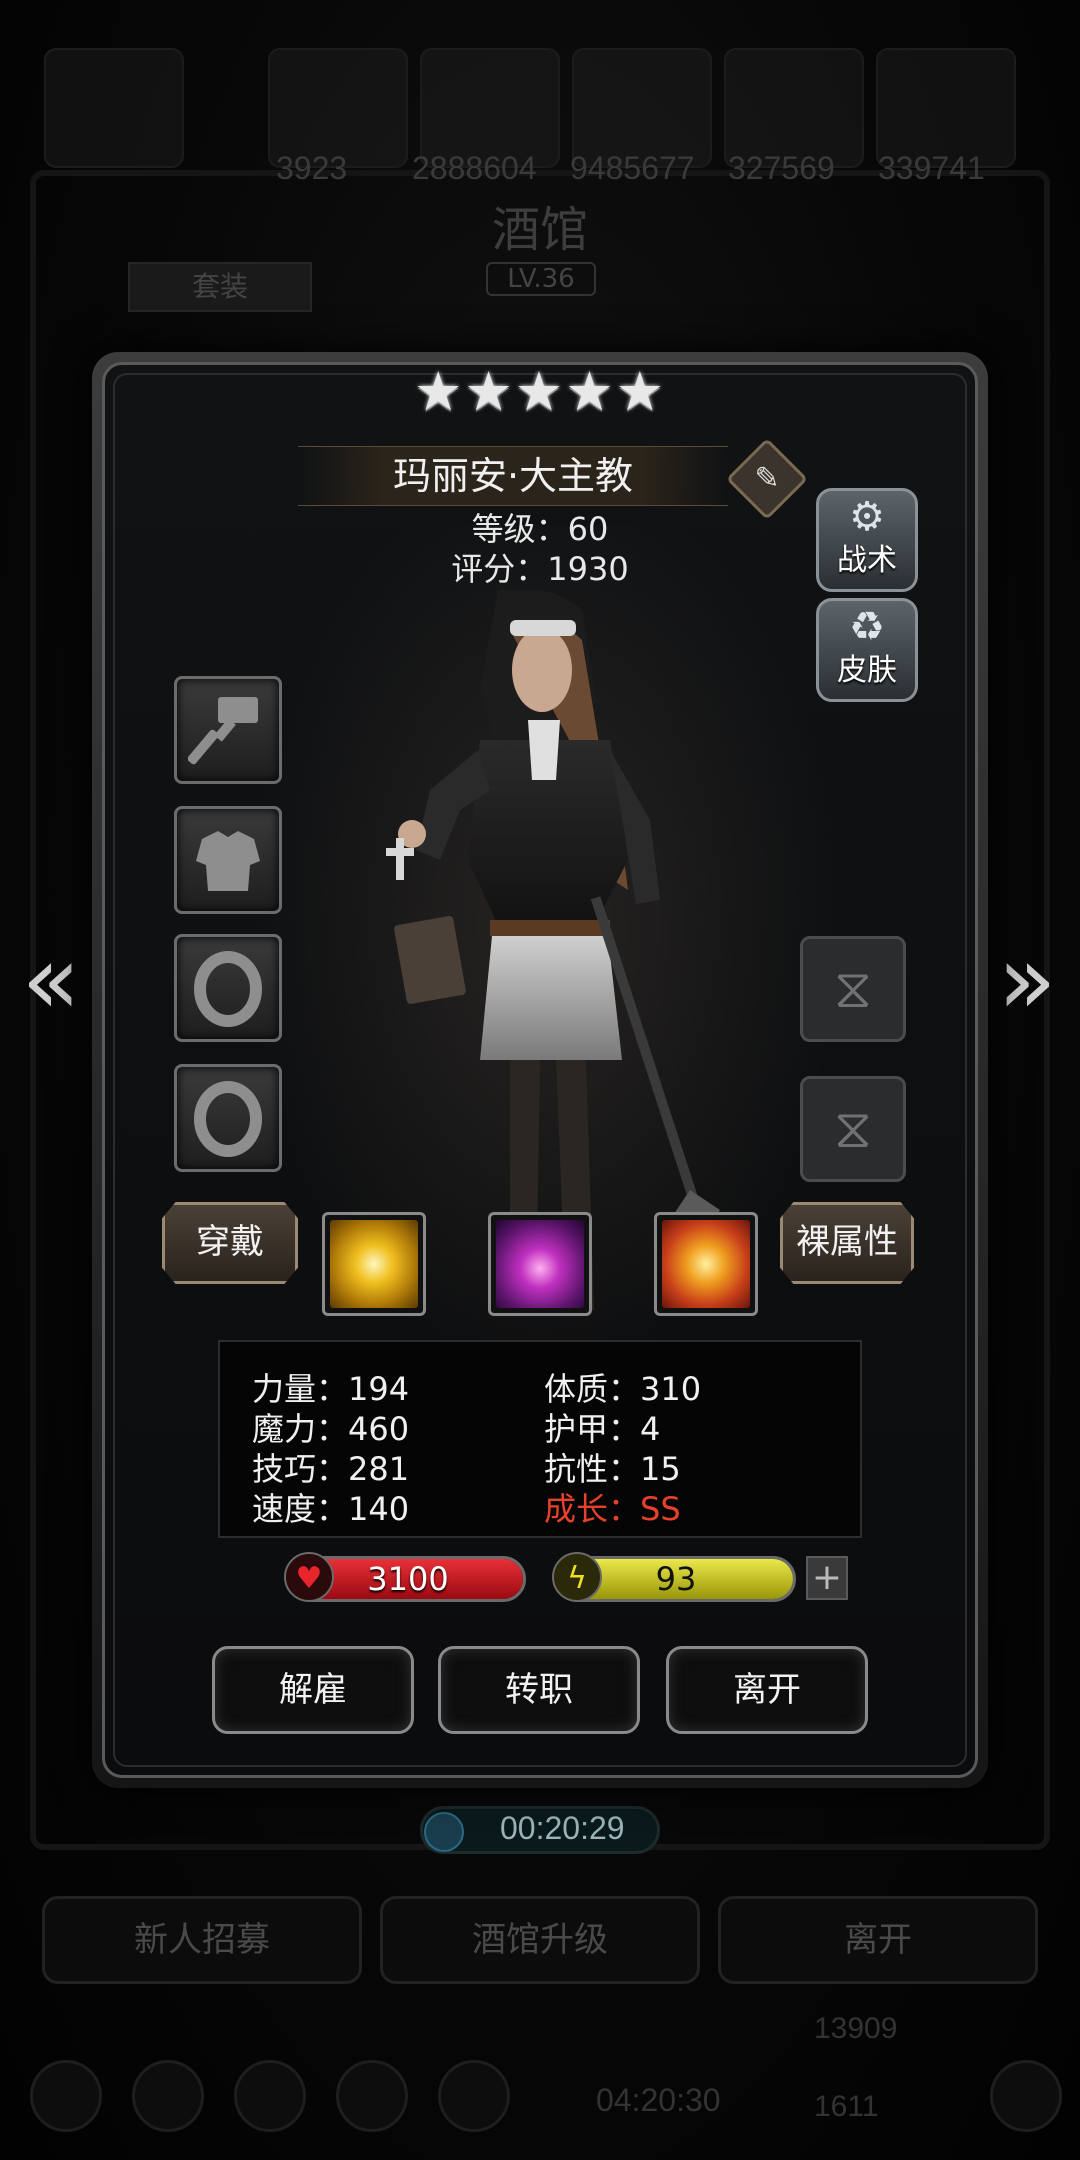 Image resolution: width=1080 pixels, height=2160 pixels. Describe the element at coordinates (444, 1832) in the screenshot. I see `clock-icon` at that location.